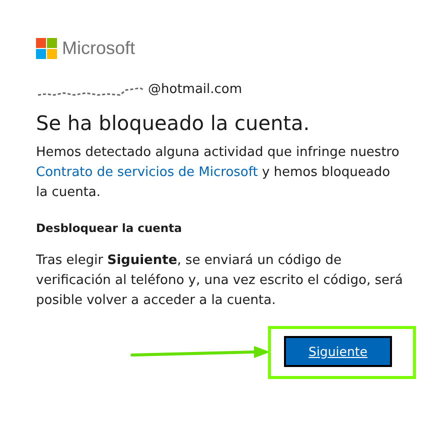 The image size is (427, 424). I want to click on page-title: Se ha bloqueado la cuenta., so click(173, 123).